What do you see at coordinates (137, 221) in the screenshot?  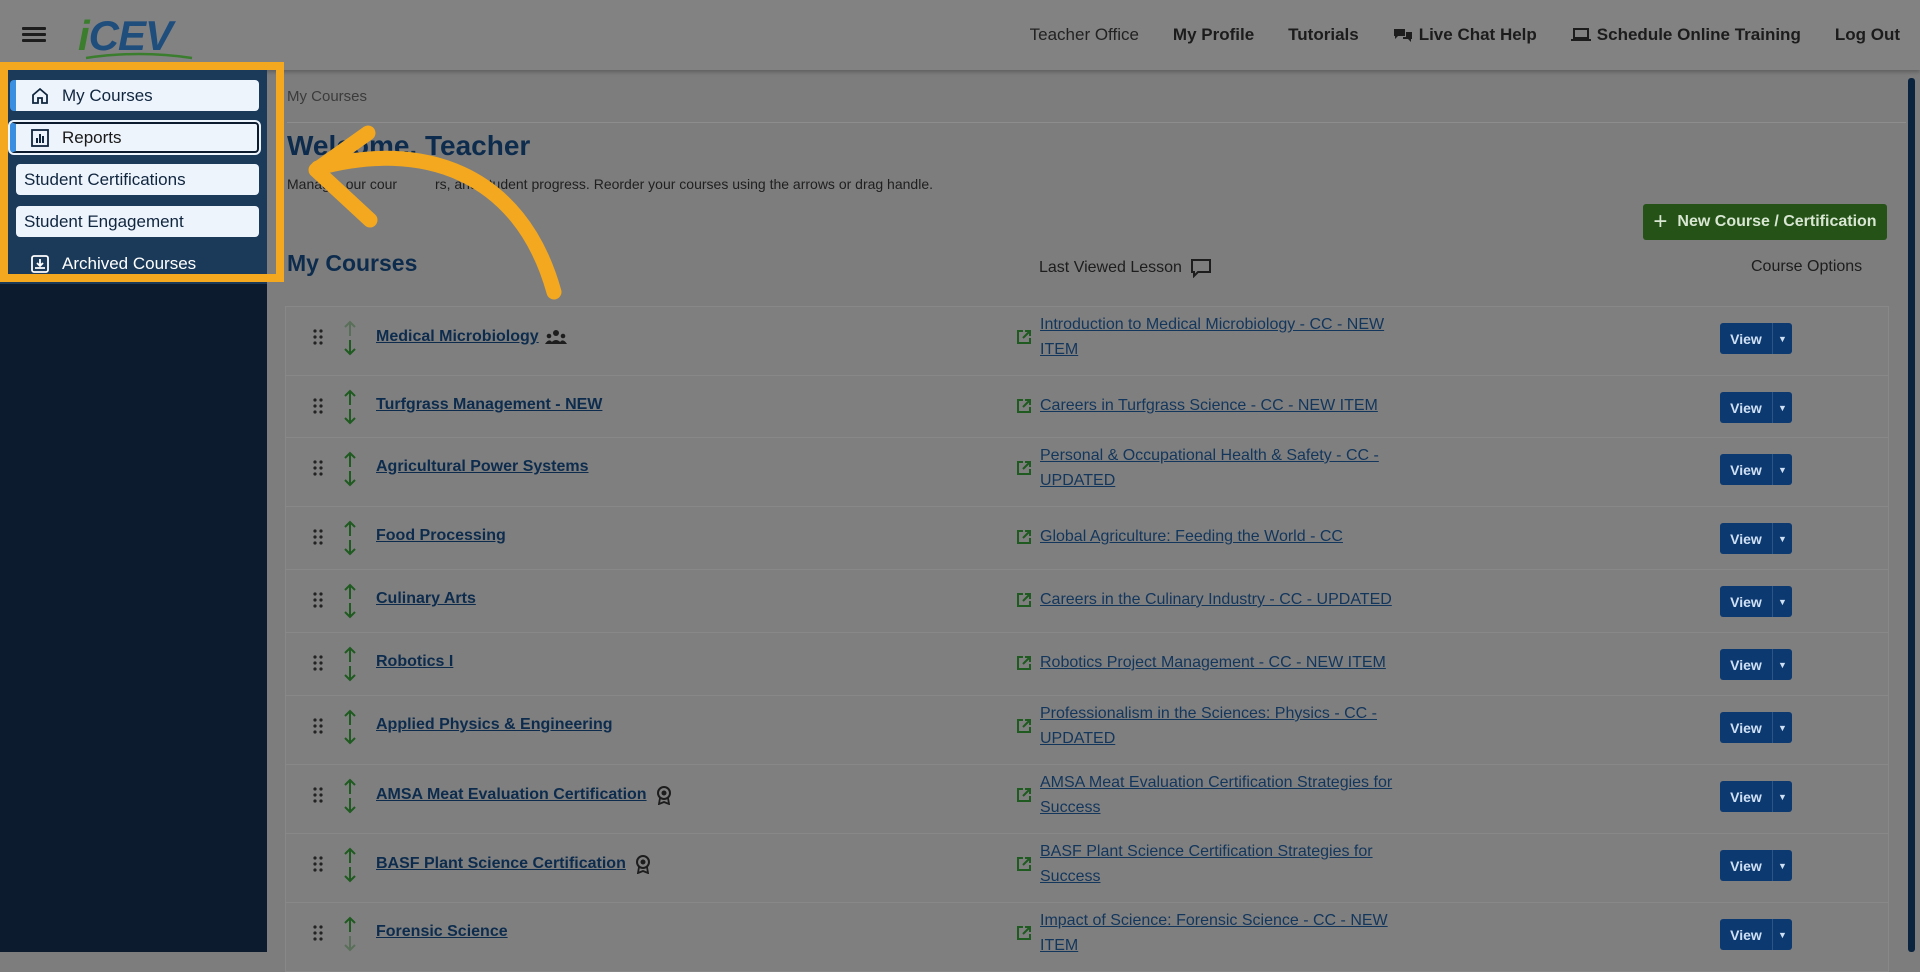 I see `sidebar-item-student-engagement: Student Engagement` at bounding box center [137, 221].